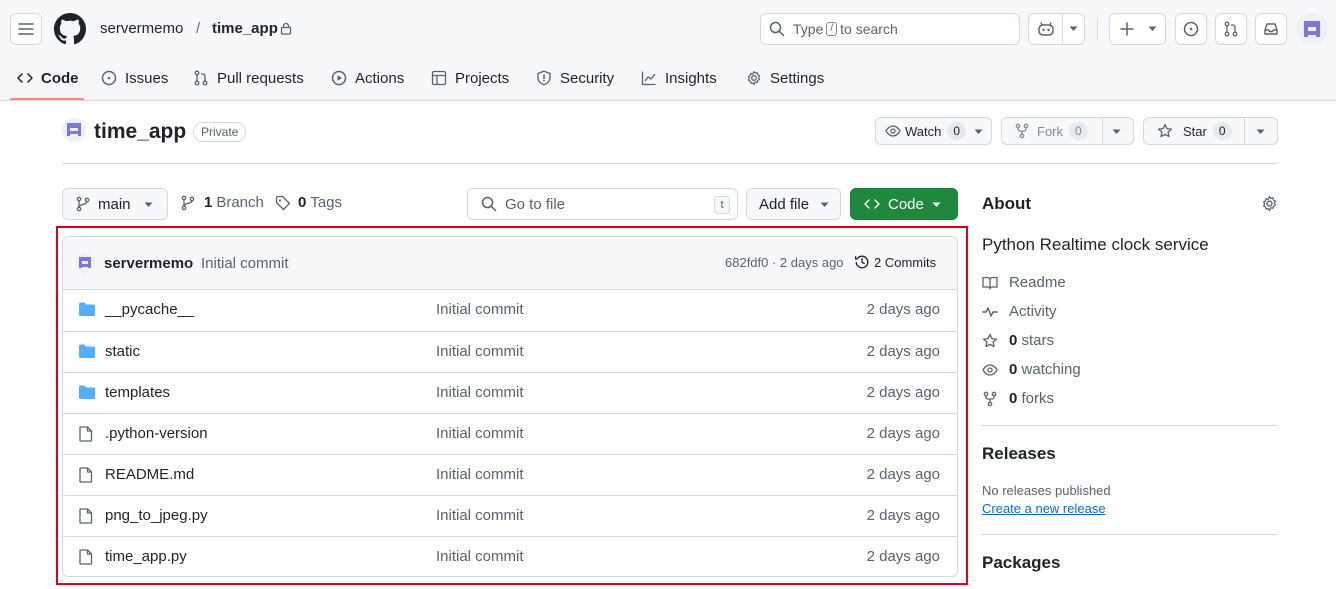 The image size is (1336, 589). Describe the element at coordinates (308, 202) in the screenshot. I see `tags-link: 0 Tags` at that location.